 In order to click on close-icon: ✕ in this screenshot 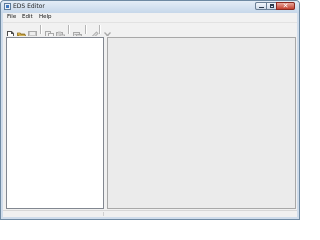, I will do `click(285, 6)`.